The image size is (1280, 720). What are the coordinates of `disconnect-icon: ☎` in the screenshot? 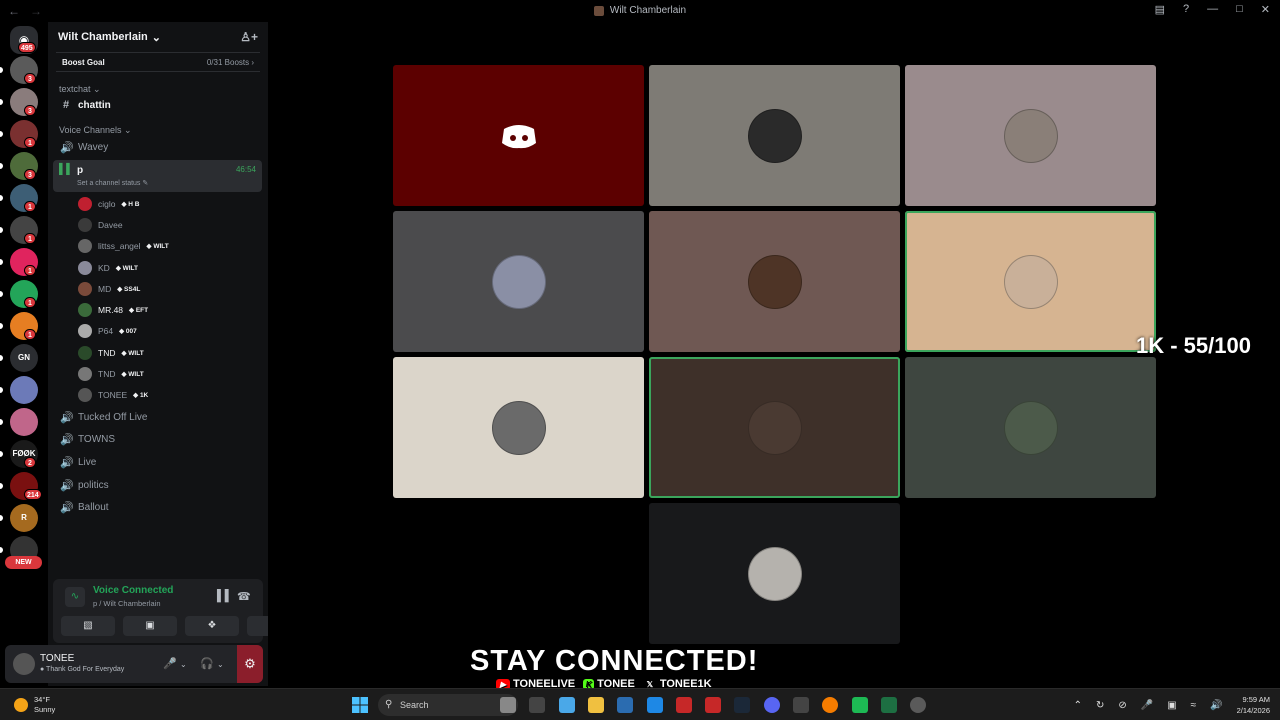 It's located at (244, 596).